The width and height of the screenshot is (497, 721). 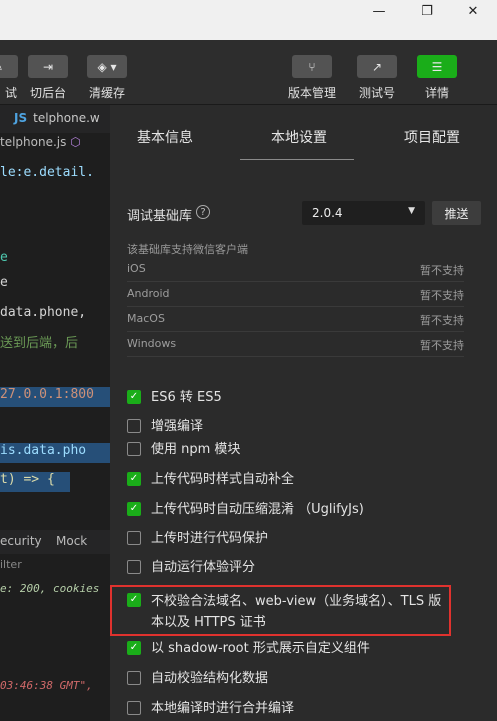 I want to click on console-line: 03:46:38 GMT",, so click(x=46, y=685).